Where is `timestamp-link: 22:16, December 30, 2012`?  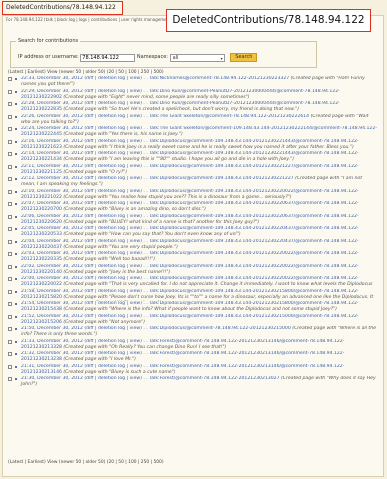 timestamp-link: 22:16, December 30, 2012 is located at coordinates (52, 141).